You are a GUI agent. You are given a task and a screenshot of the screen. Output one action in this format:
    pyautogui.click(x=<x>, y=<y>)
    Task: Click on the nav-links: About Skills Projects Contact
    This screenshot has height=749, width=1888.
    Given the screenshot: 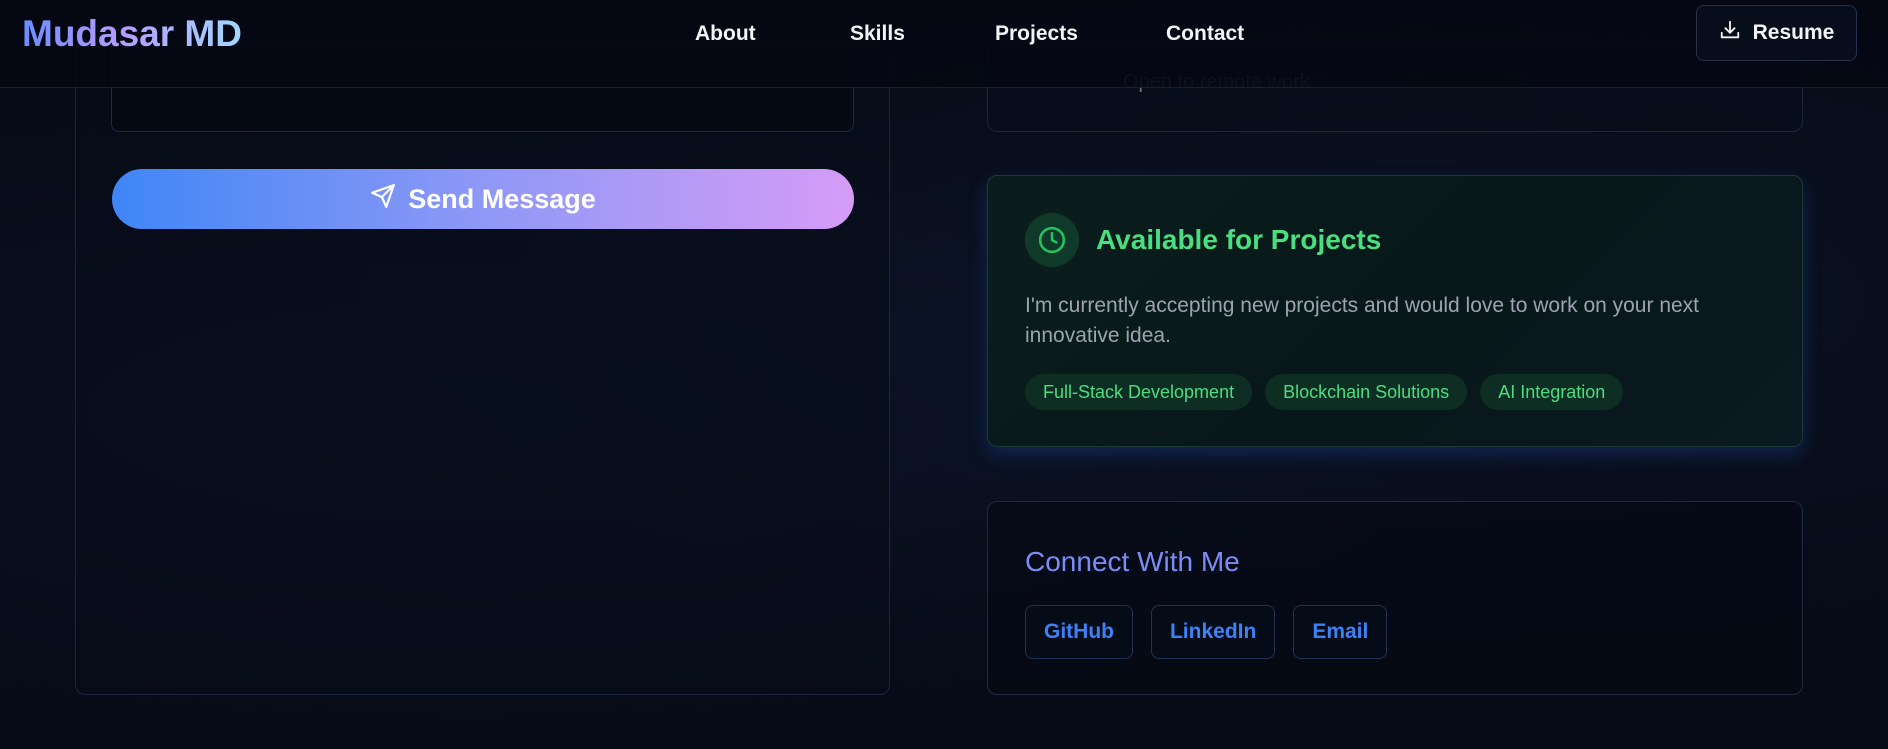 What is the action you would take?
    pyautogui.click(x=969, y=34)
    